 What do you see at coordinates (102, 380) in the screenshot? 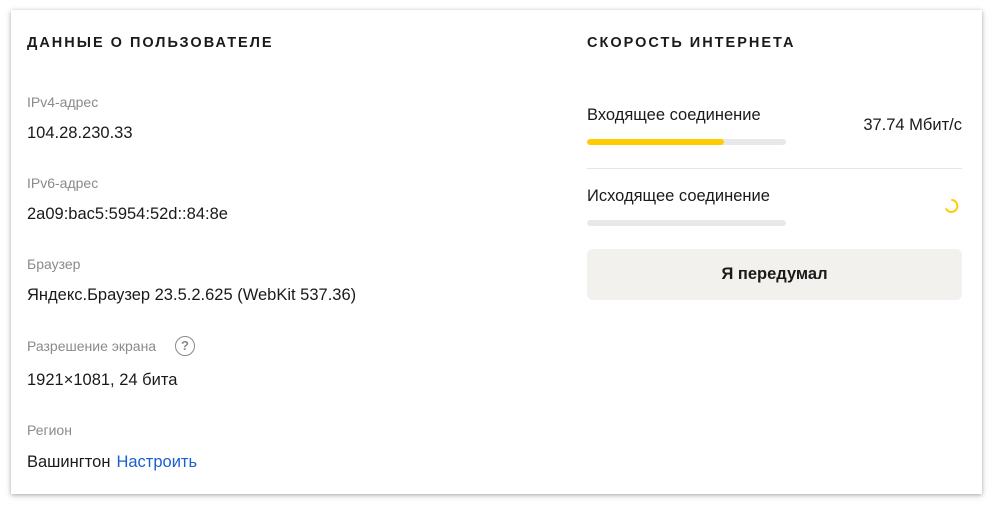
I see `screen-resolution-value: 1921×1081, 24 бита` at bounding box center [102, 380].